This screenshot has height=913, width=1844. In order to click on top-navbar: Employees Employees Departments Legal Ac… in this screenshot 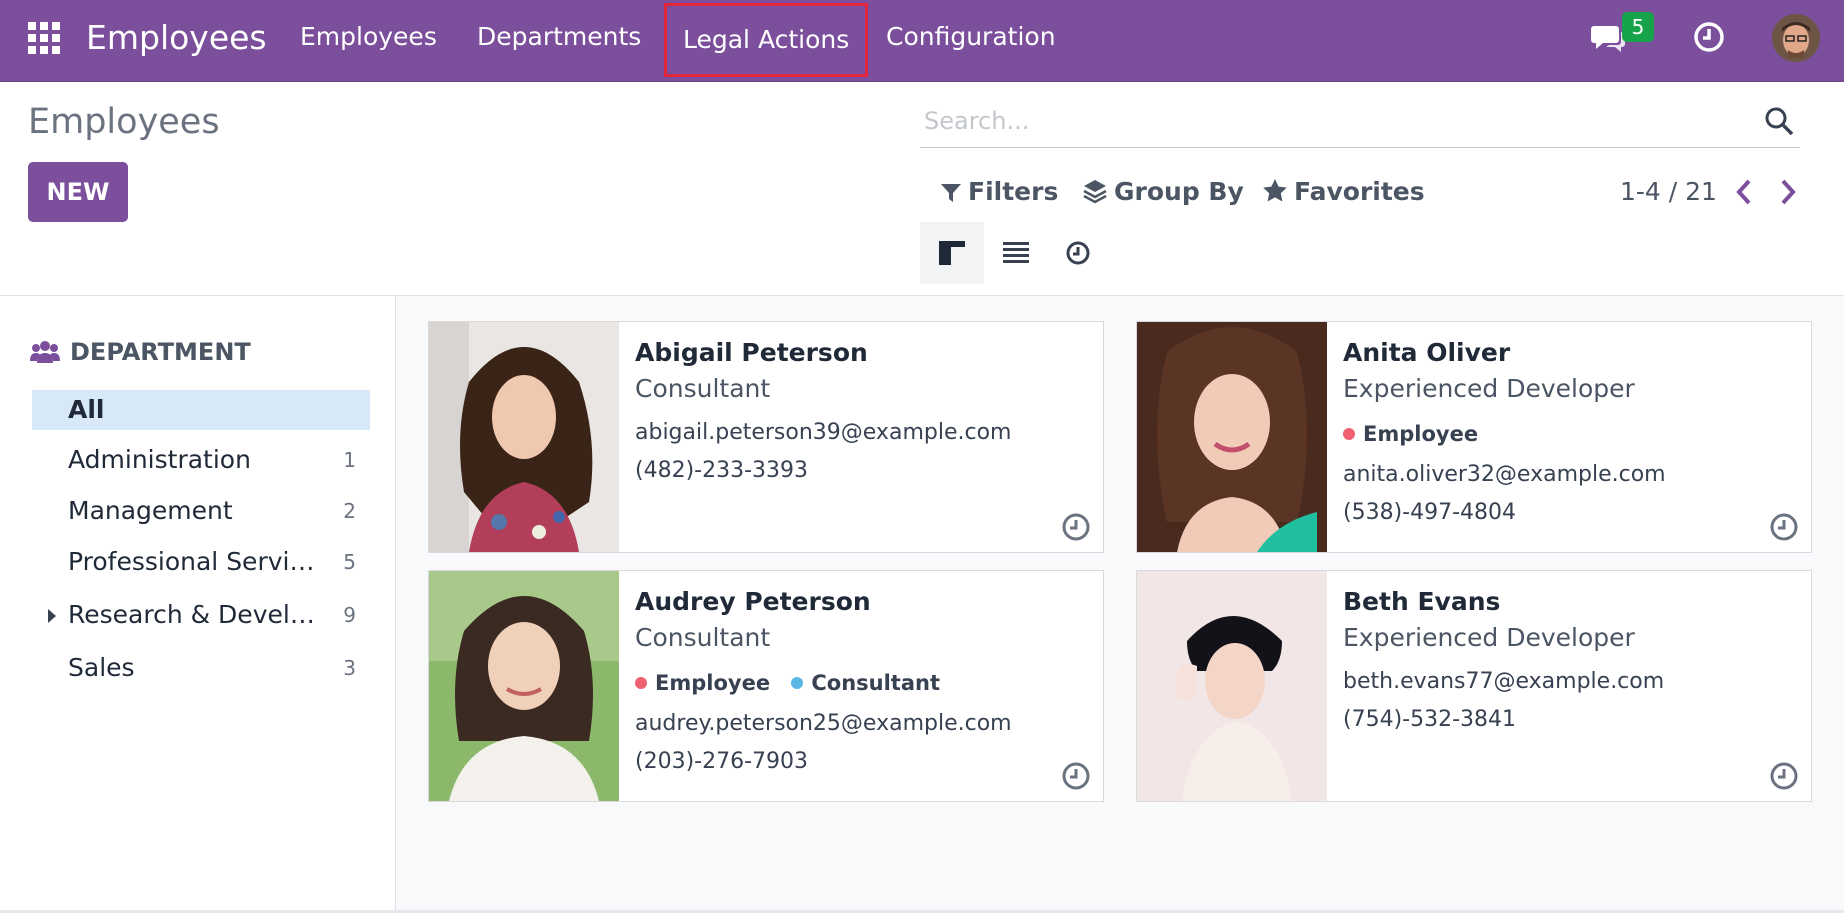, I will do `click(922, 41)`.